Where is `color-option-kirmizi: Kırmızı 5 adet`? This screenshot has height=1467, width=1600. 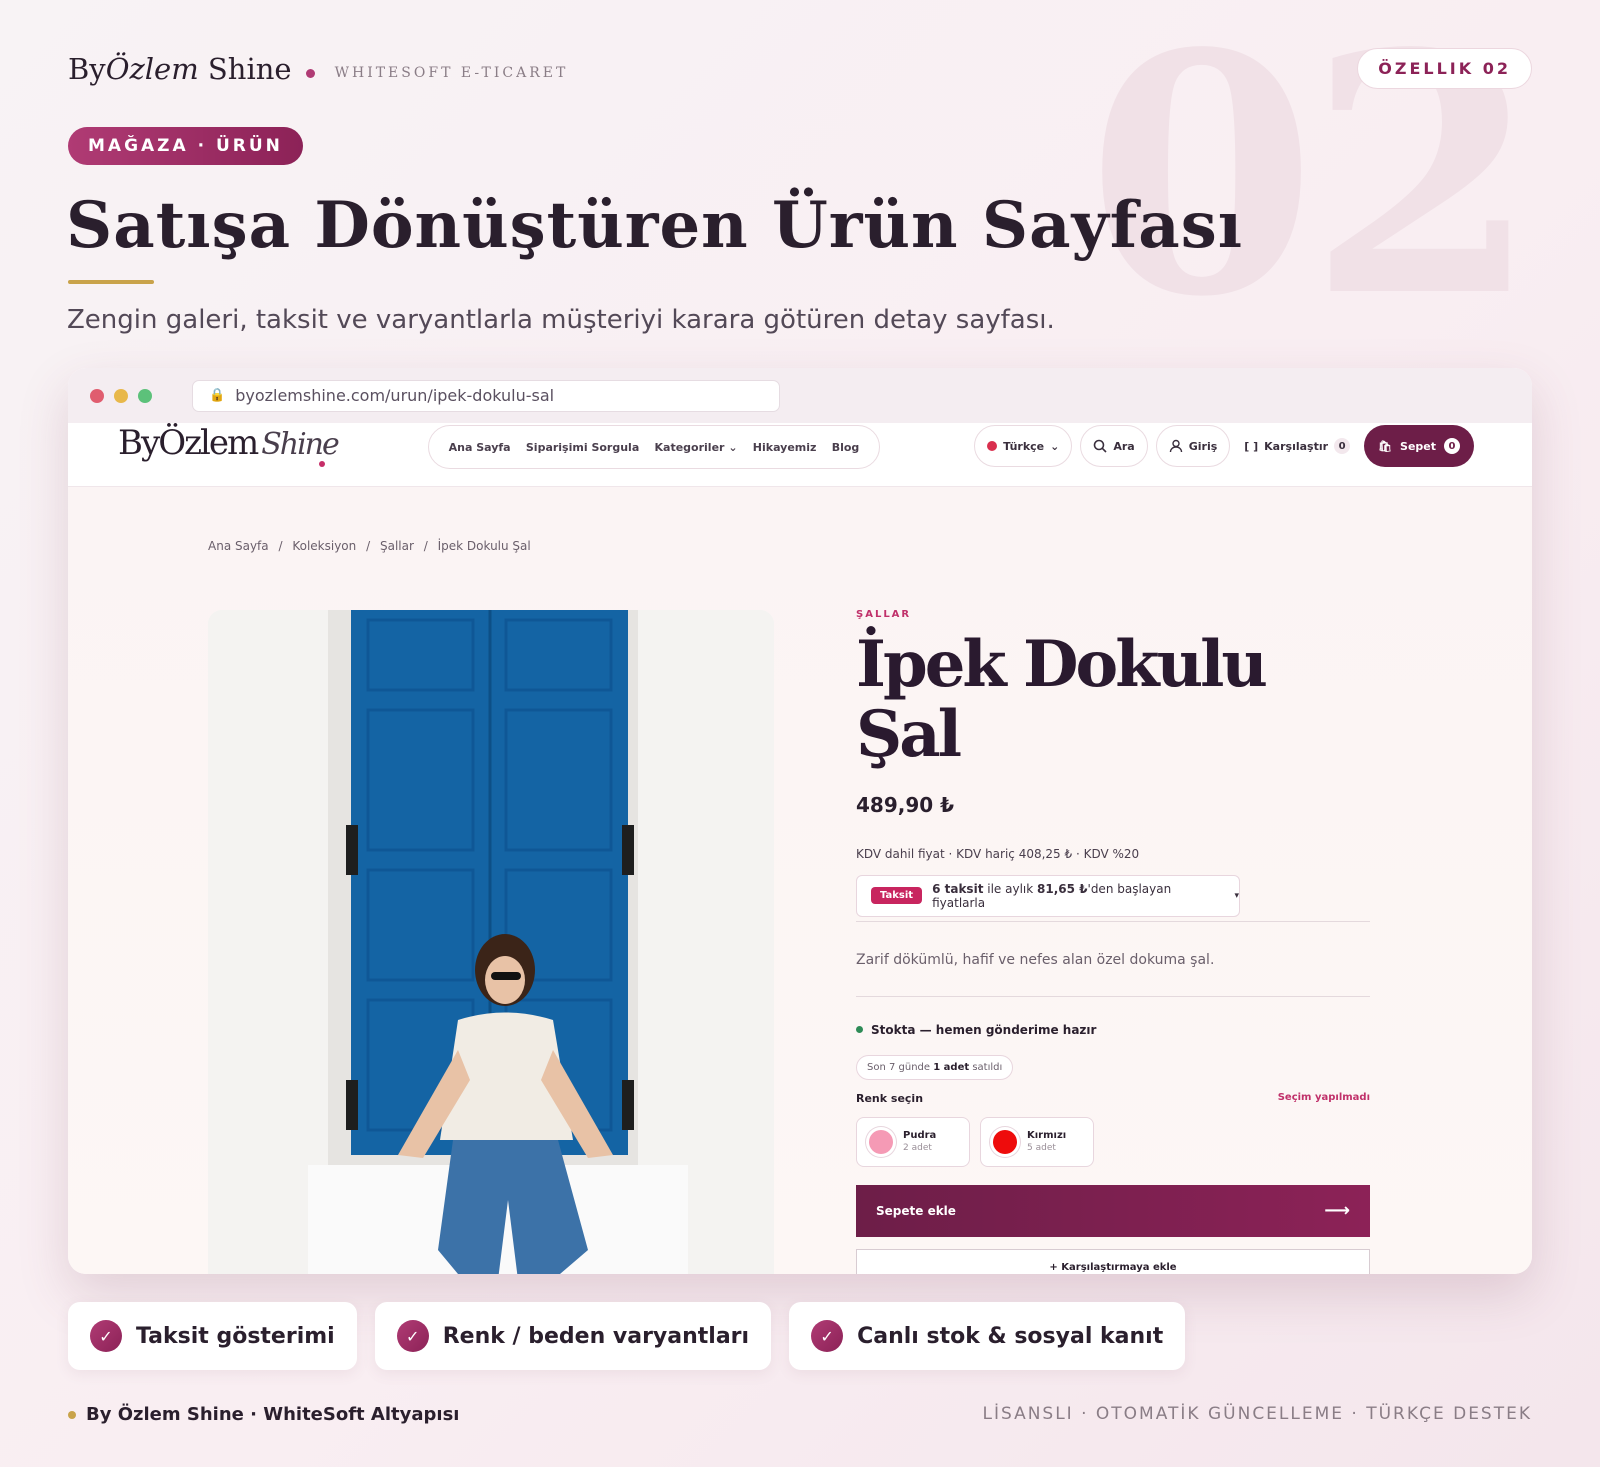 color-option-kirmizi: Kırmızı 5 adet is located at coordinates (1037, 1141).